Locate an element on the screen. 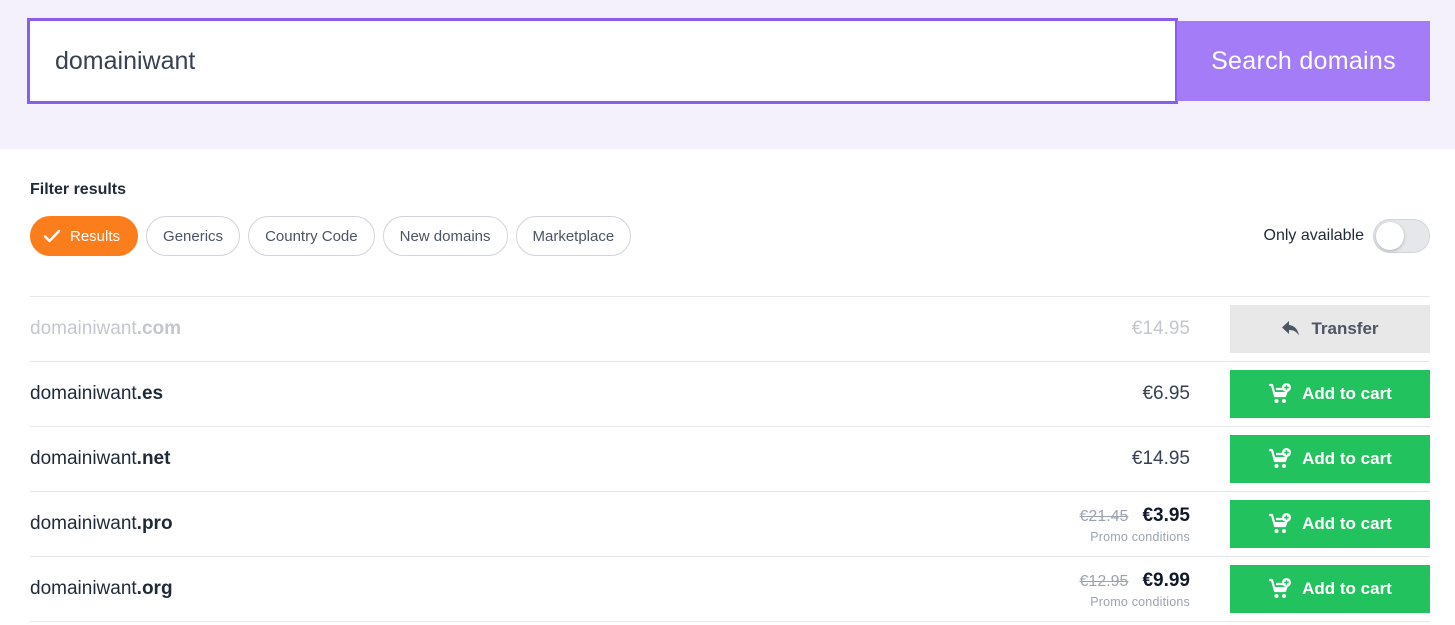 The image size is (1455, 625). check-icon is located at coordinates (52, 236).